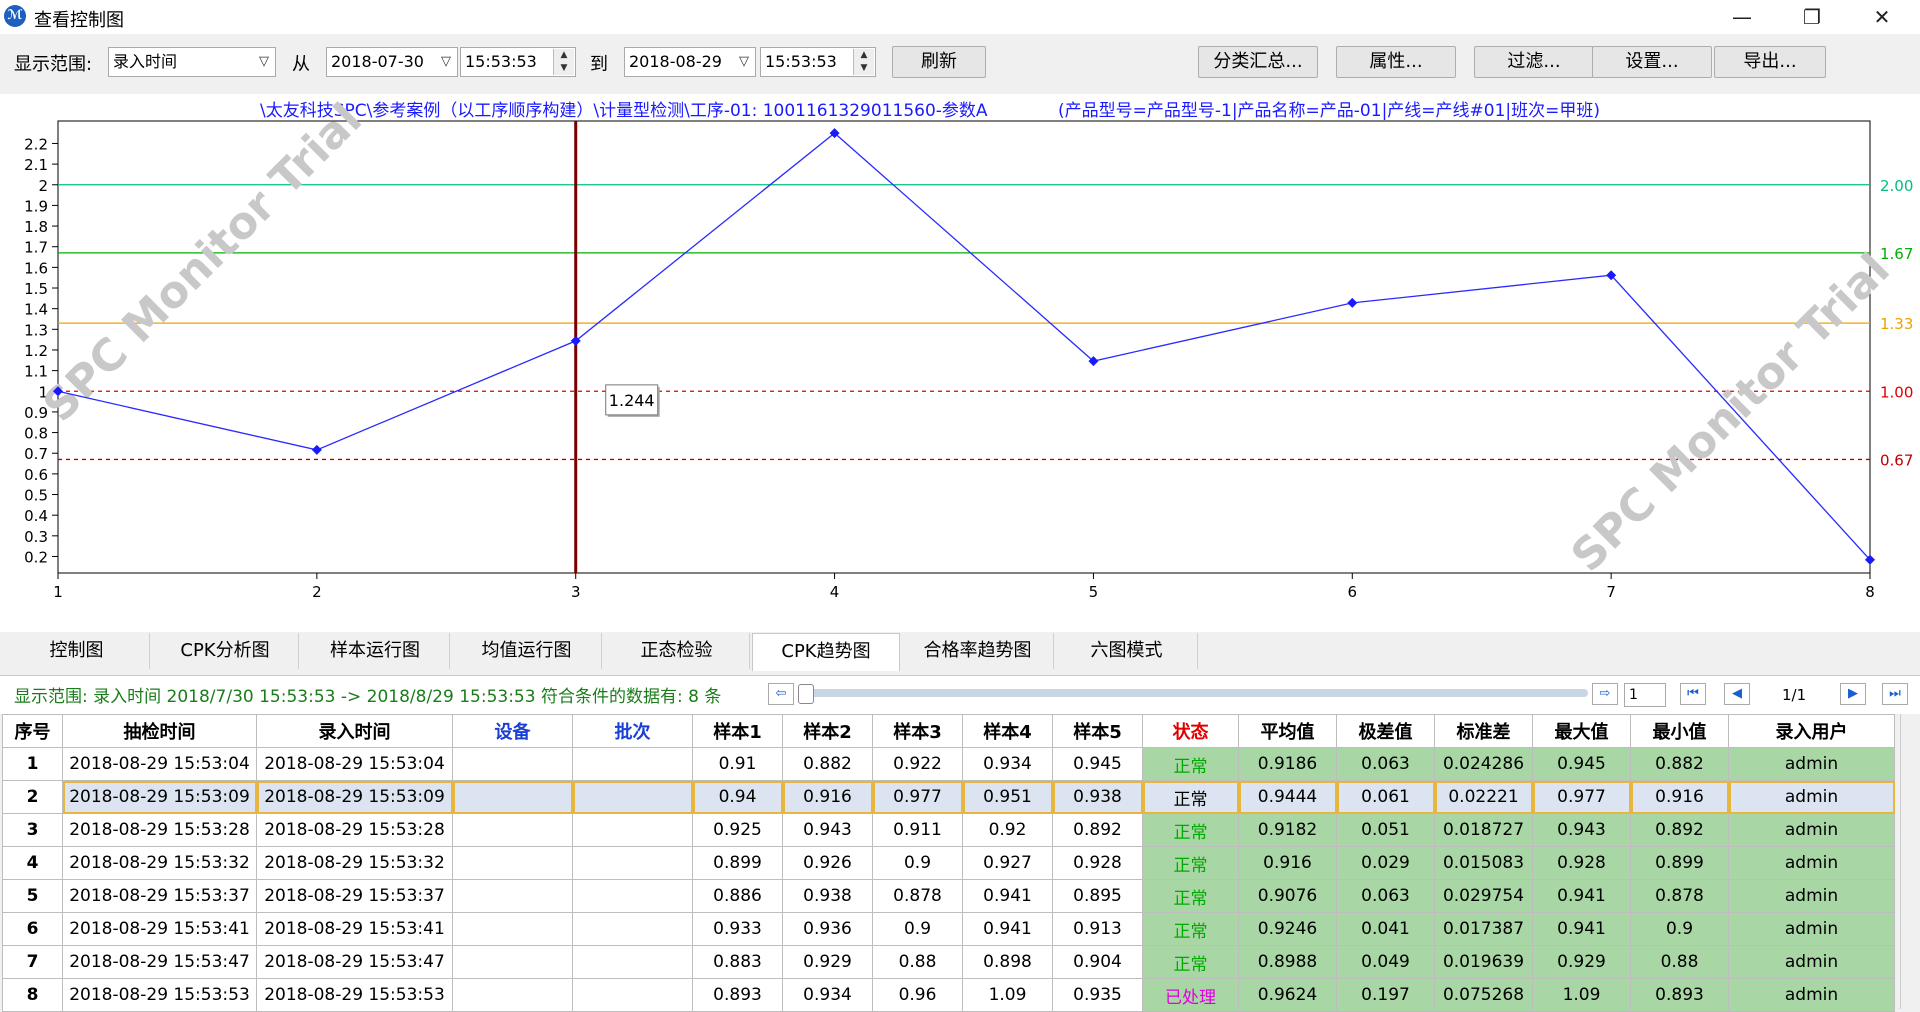 The height and width of the screenshot is (1012, 1920). I want to click on table-cell: 0.916, so click(1679, 797).